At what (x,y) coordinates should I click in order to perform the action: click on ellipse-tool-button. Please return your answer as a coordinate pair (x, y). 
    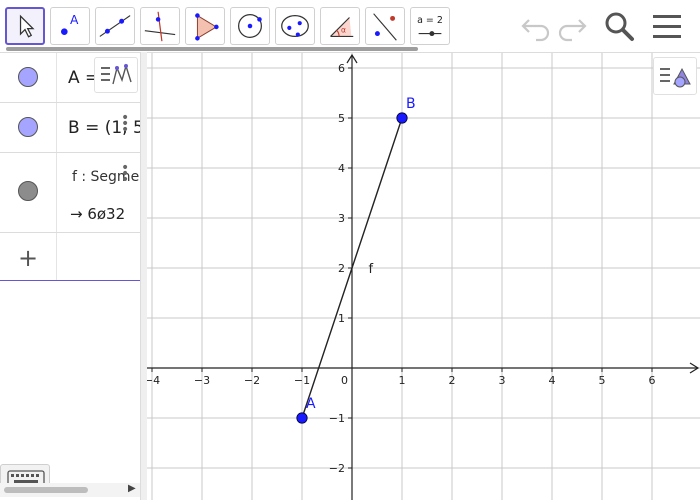
    Looking at the image, I should click on (295, 26).